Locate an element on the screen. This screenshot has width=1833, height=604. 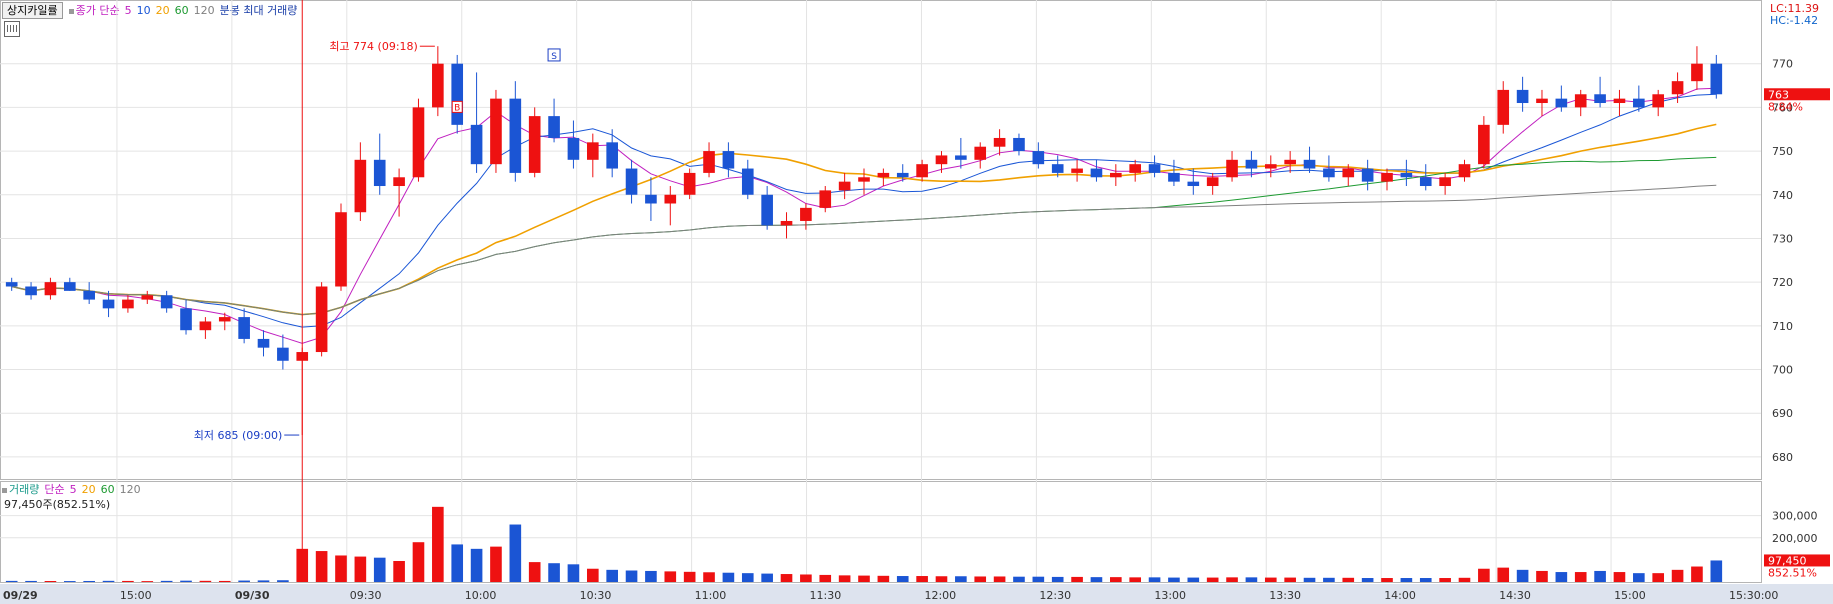
hc-label: HC:-1.42 is located at coordinates (1794, 20).